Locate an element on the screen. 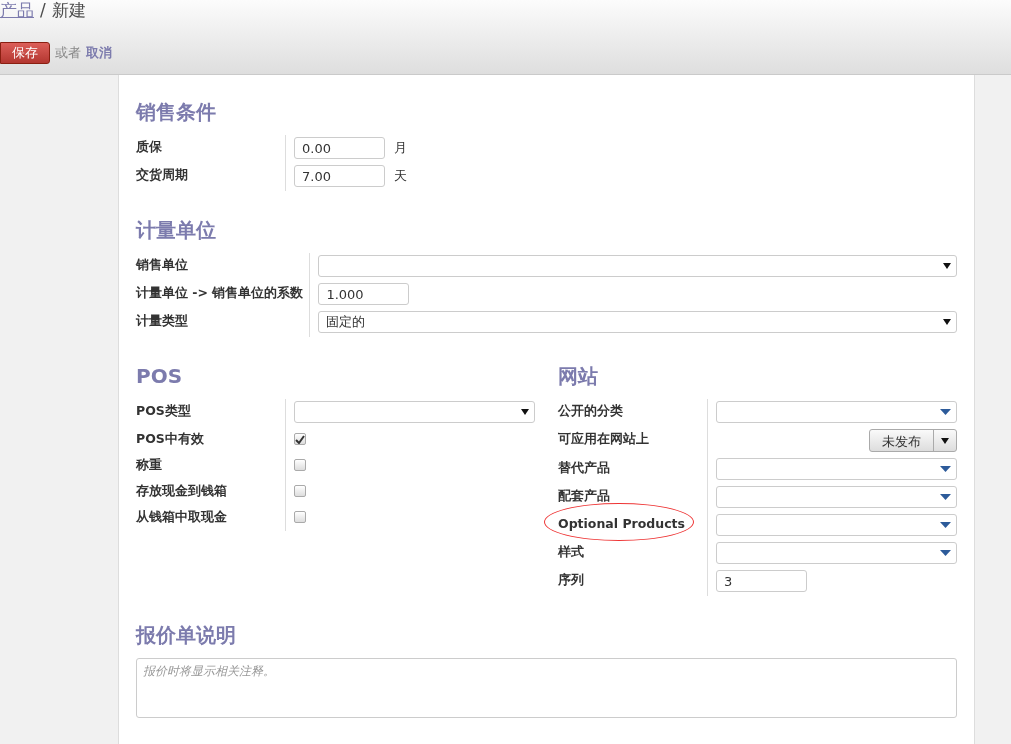  field-label: POS类型 is located at coordinates (163, 410).